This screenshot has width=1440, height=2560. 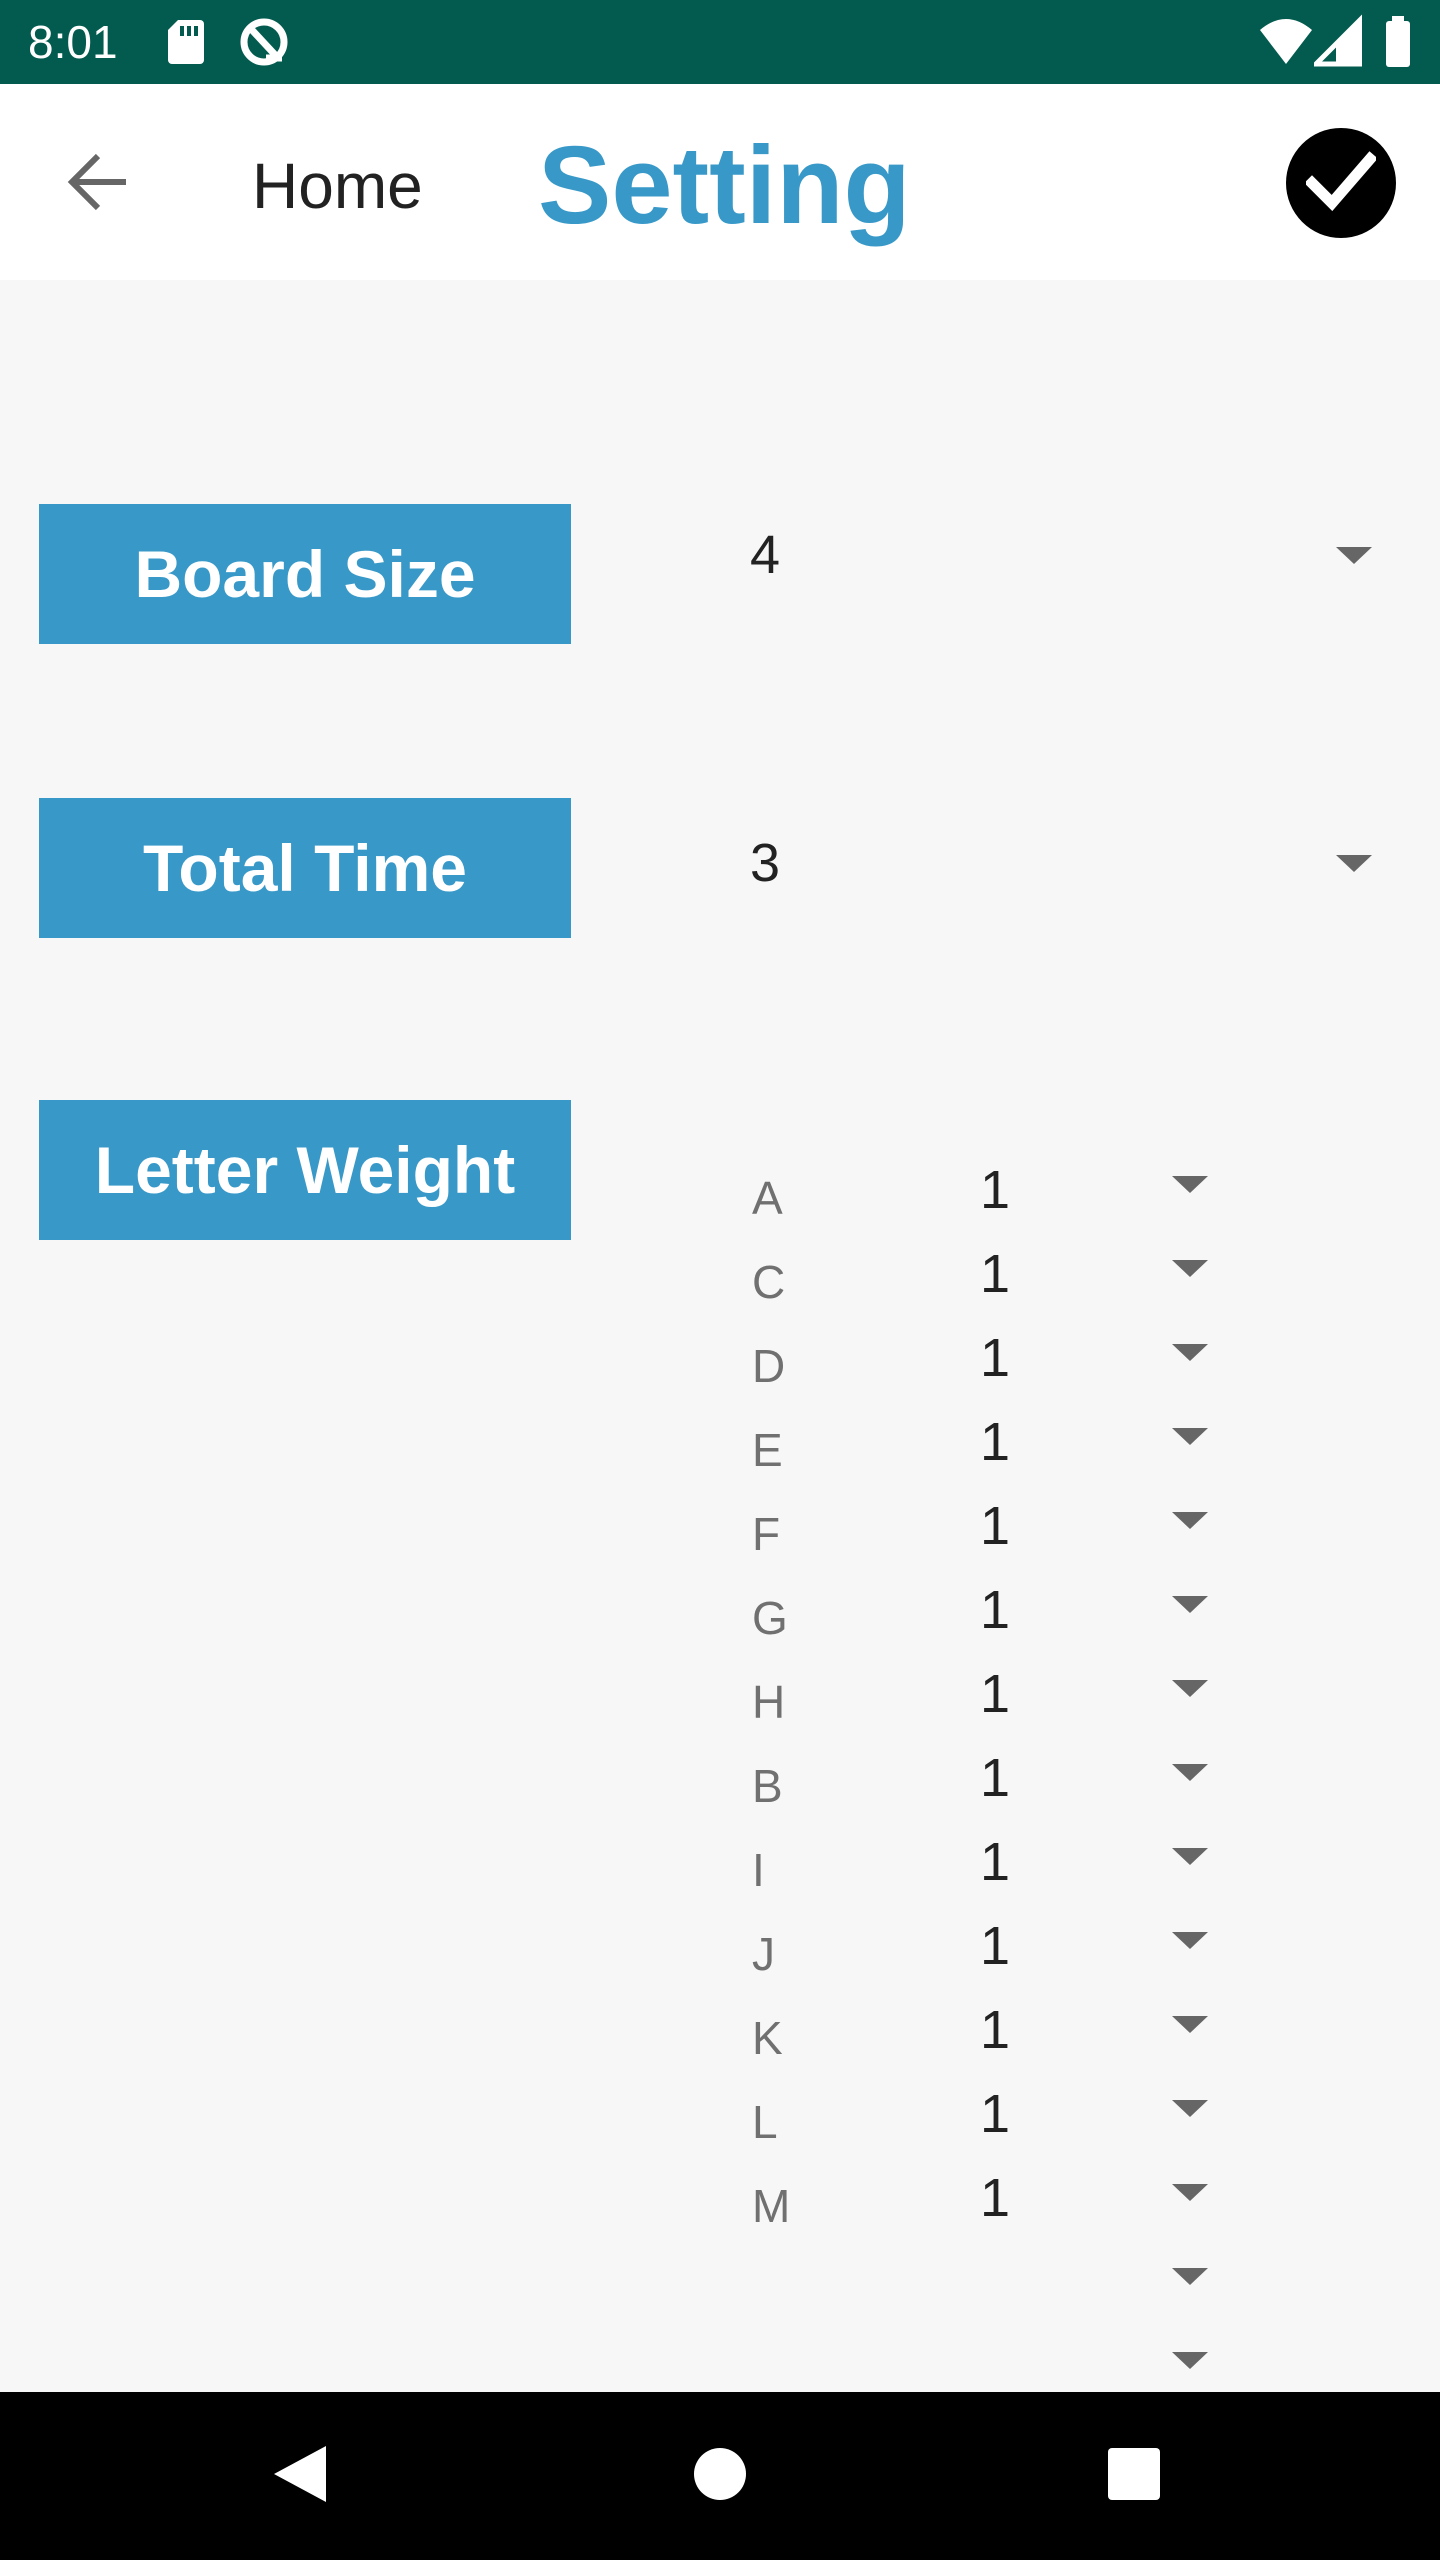 I want to click on letter-weight-row-c: C 1, so click(x=980, y=1282).